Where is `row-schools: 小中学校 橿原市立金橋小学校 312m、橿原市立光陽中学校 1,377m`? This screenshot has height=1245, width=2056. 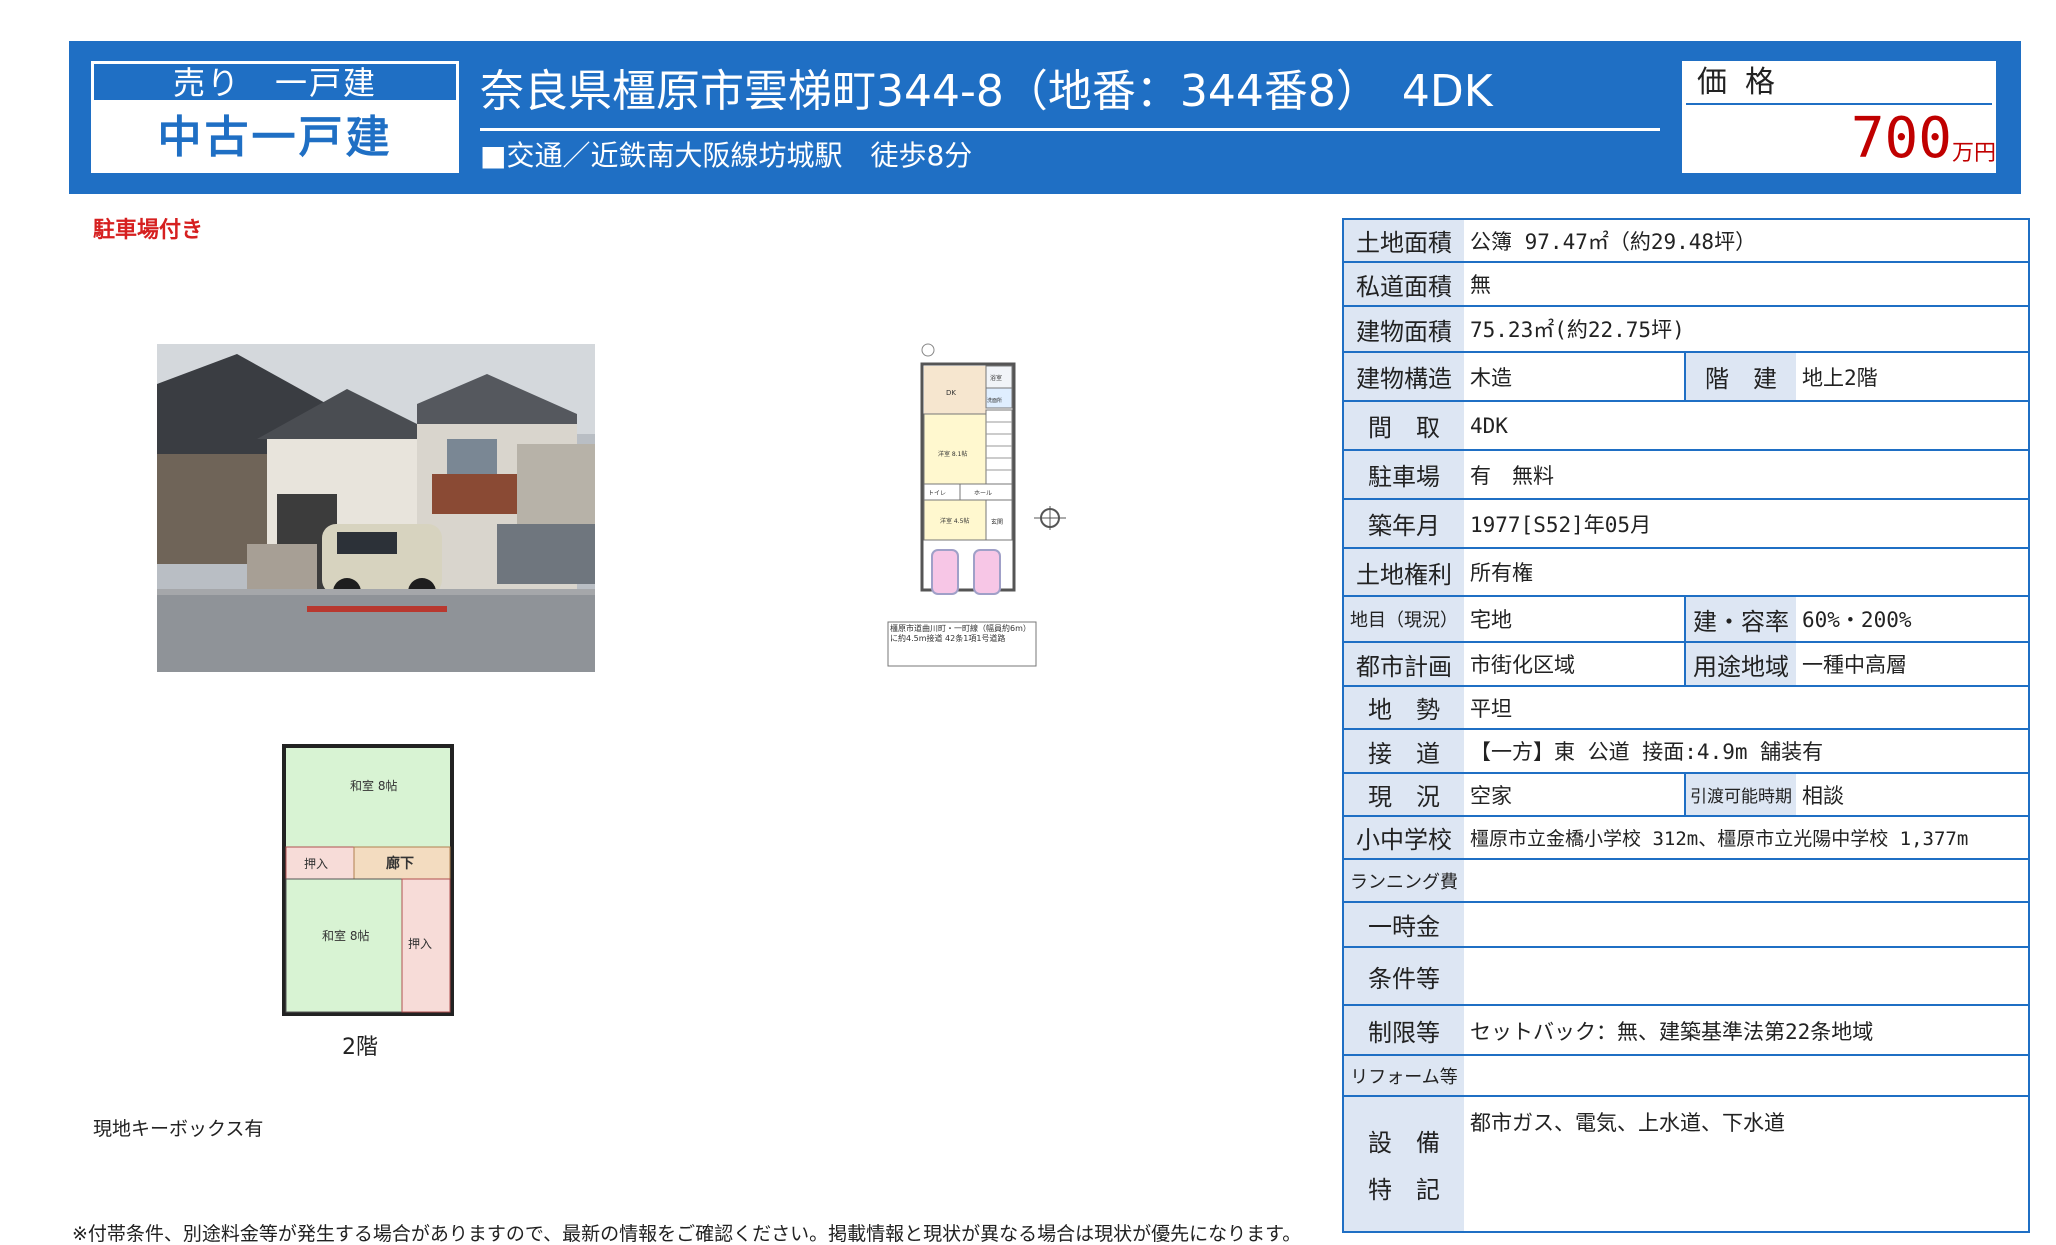 row-schools: 小中学校 橿原市立金橋小学校 312m、橿原市立光陽中学校 1,377m is located at coordinates (1686, 838).